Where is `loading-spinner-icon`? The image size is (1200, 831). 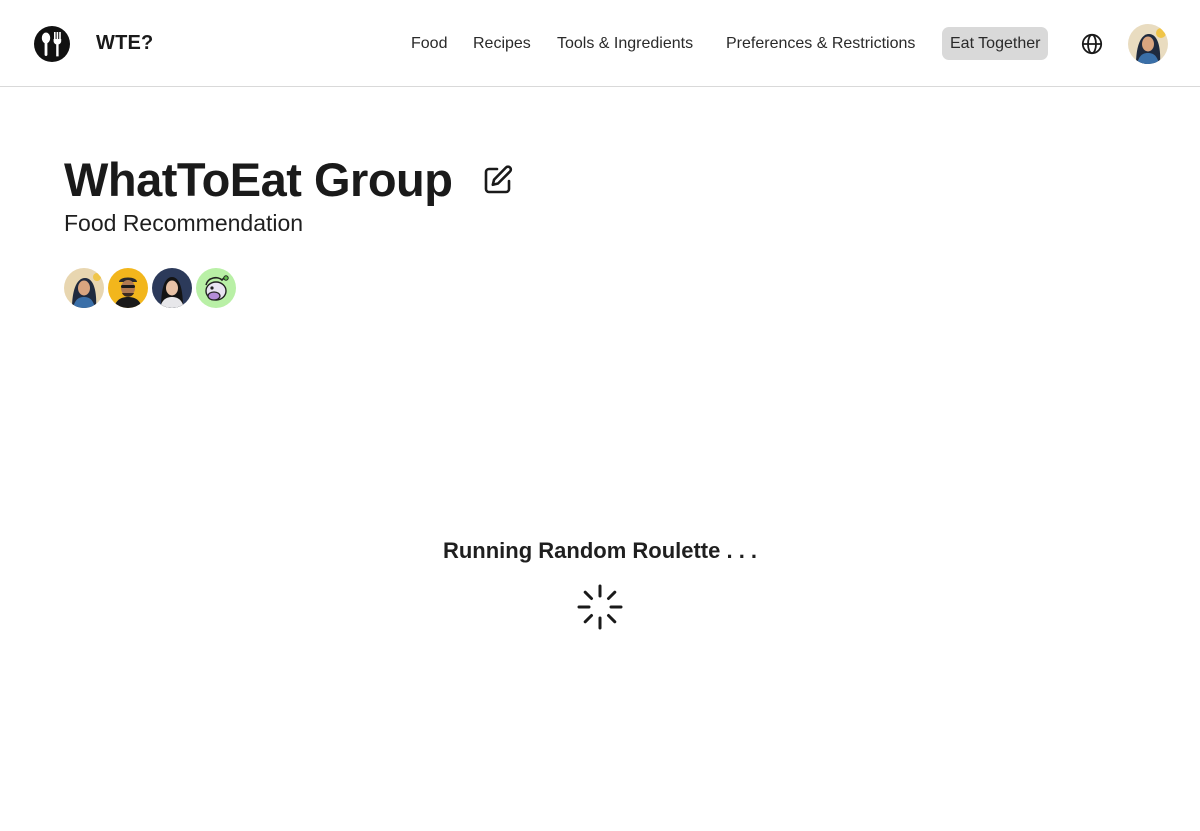 loading-spinner-icon is located at coordinates (600, 607).